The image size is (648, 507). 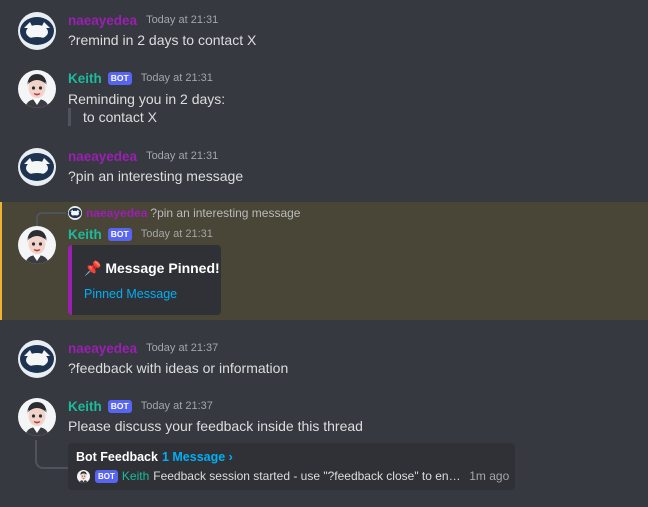 What do you see at coordinates (489, 476) in the screenshot?
I see `thread-time-ago: 1m ago` at bounding box center [489, 476].